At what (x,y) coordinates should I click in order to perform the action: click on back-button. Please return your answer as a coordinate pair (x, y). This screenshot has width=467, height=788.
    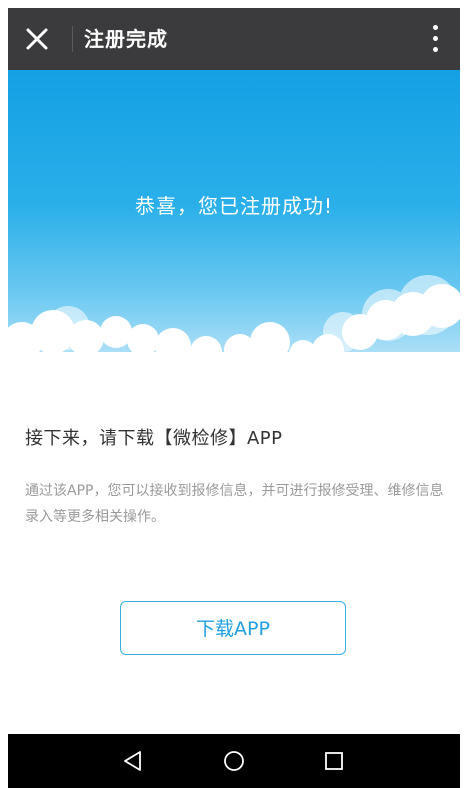
    Looking at the image, I should click on (133, 761).